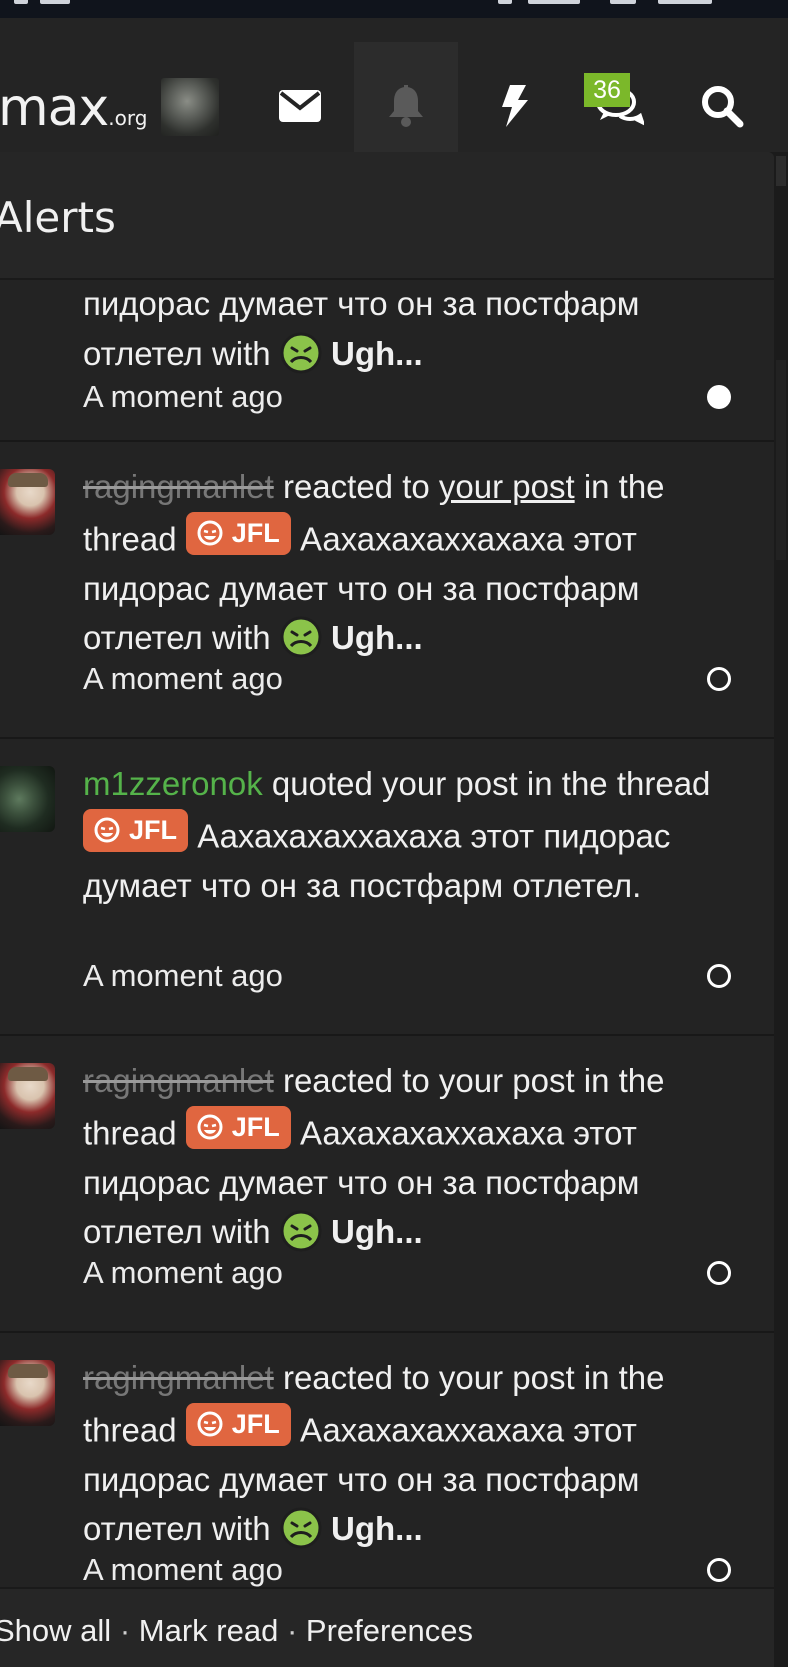 The height and width of the screenshot is (1667, 788). I want to click on alerts-footer: Show all · Mark read · Preferences, so click(387, 1627).